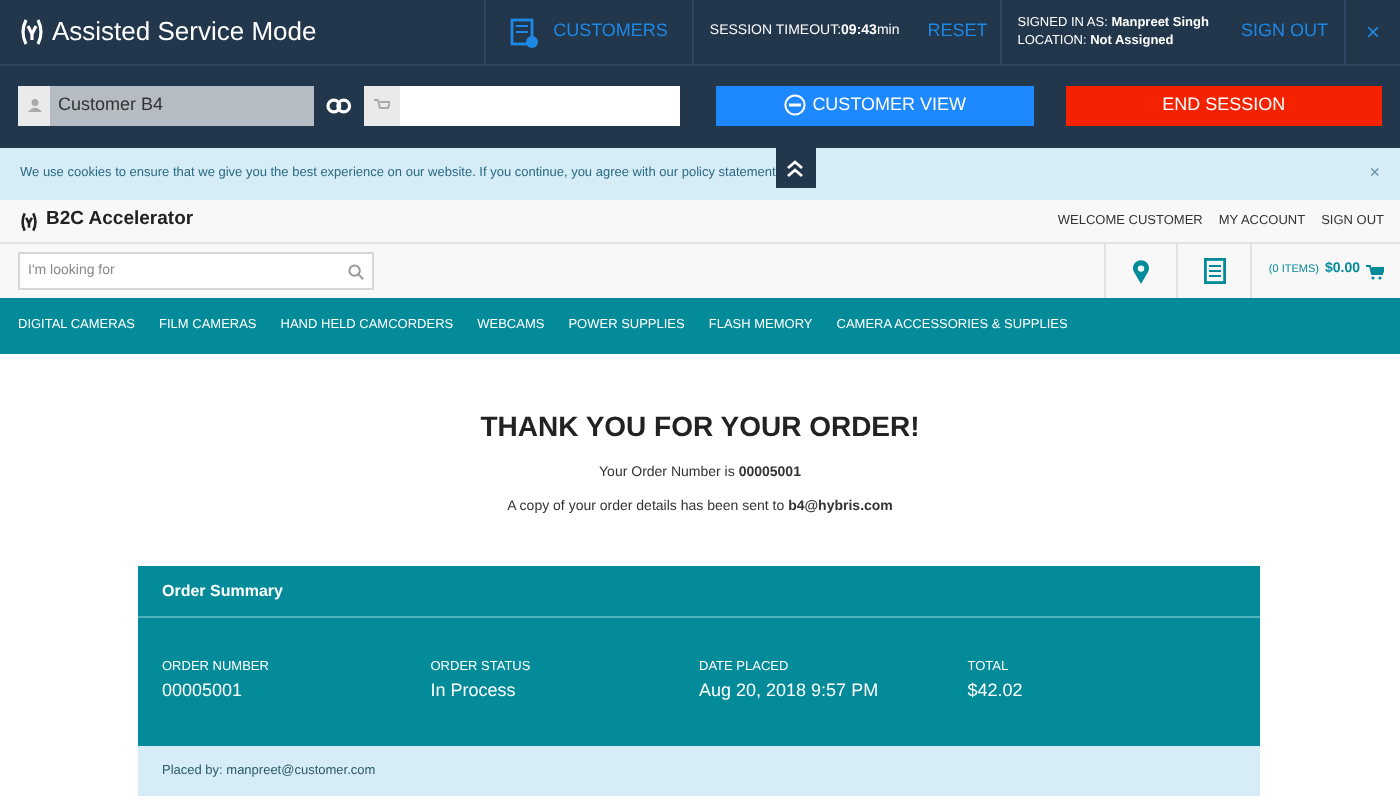 This screenshot has height=800, width=1400. I want to click on end-session-button: END SESSION, so click(1224, 105).